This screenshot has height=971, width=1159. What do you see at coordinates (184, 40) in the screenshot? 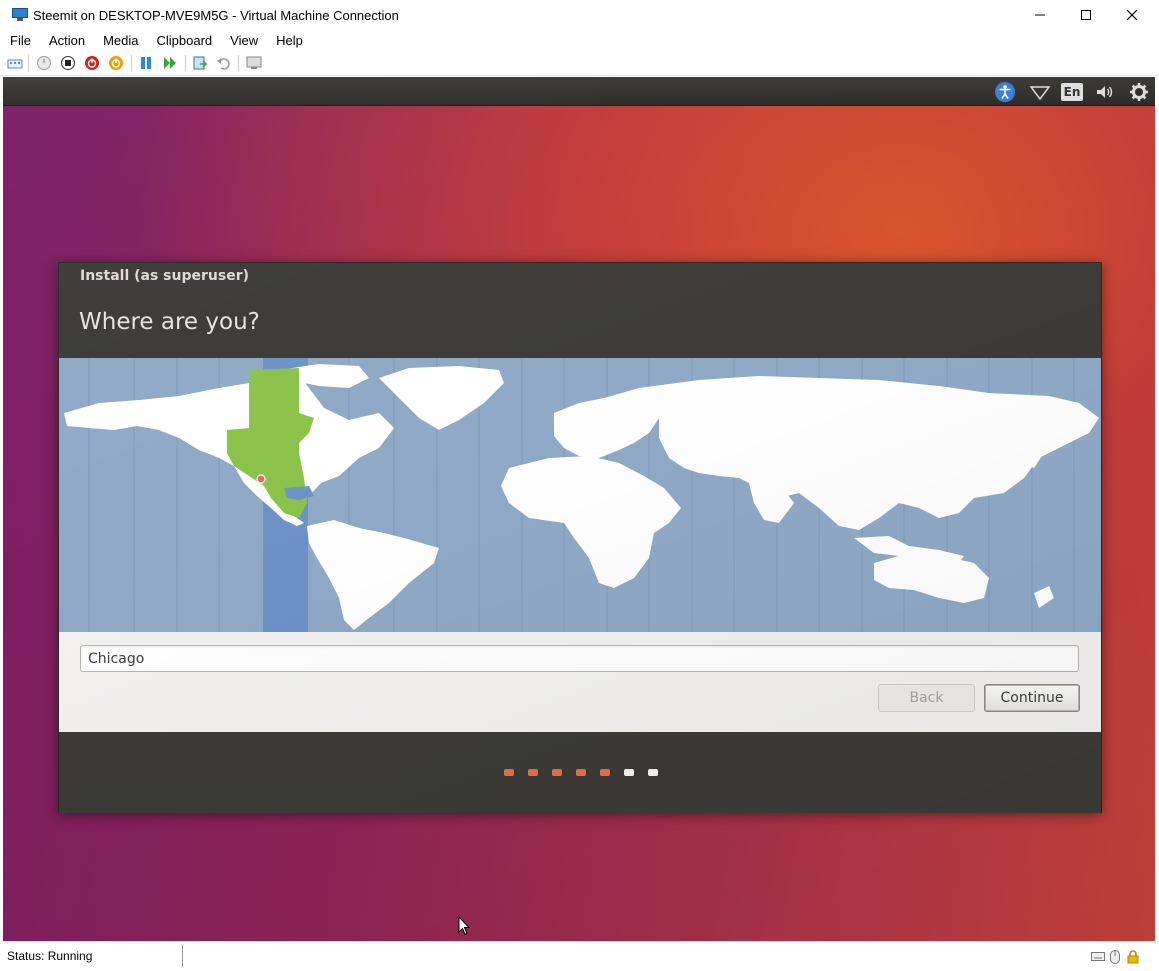
I see `menu-clipboard: Clipboard` at bounding box center [184, 40].